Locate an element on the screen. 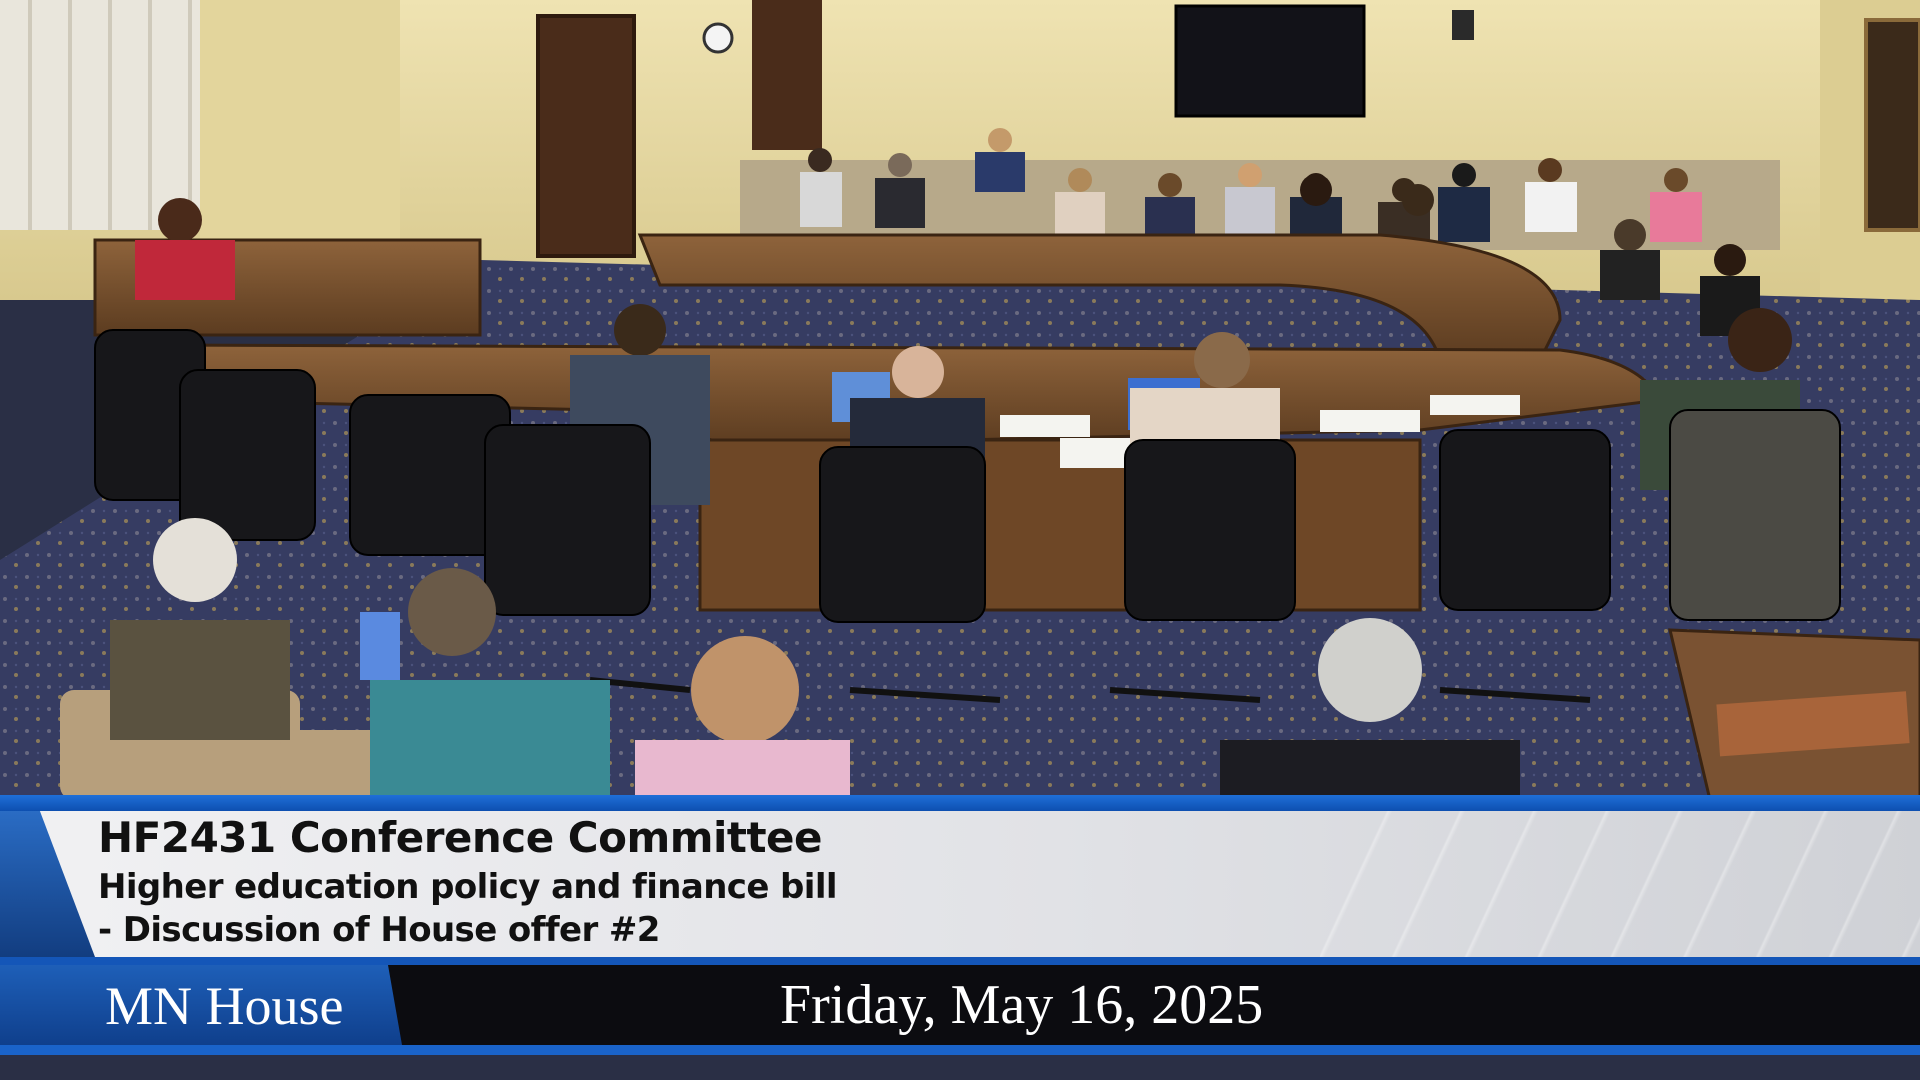 Image resolution: width=1920 pixels, height=1080 pixels. window-curtain is located at coordinates (117, 115).